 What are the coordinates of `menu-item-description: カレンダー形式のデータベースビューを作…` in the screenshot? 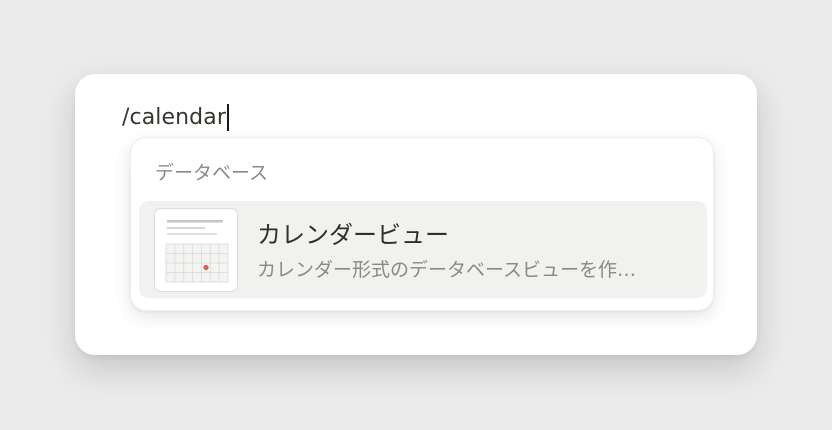 It's located at (447, 270).